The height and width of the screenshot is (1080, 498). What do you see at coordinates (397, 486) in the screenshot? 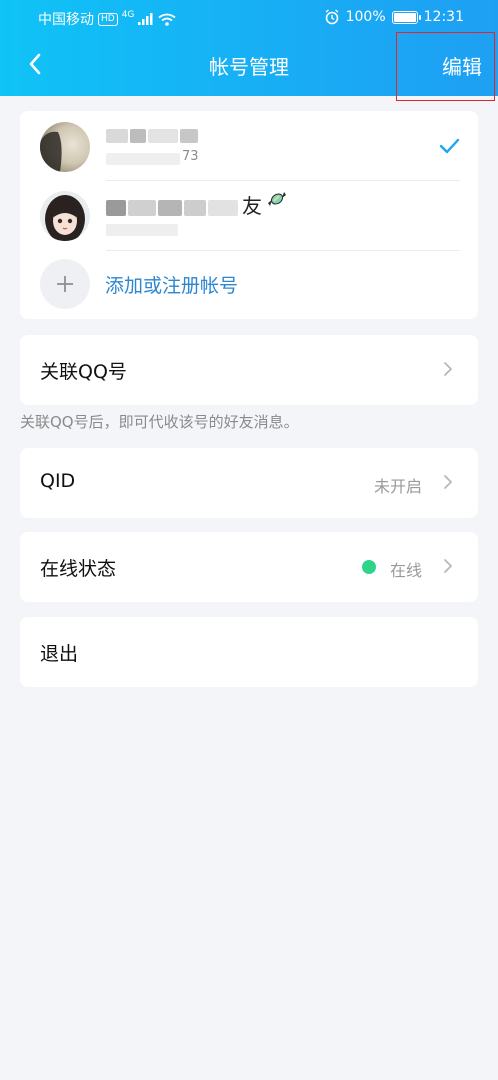
I see `qid-value: 未开启` at bounding box center [397, 486].